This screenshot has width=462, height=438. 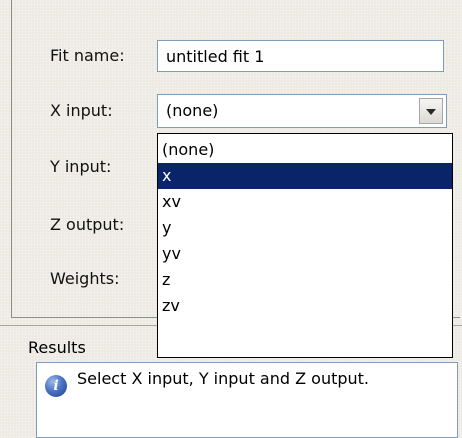 I want to click on fit-name-label: Fit name:, so click(x=87, y=55).